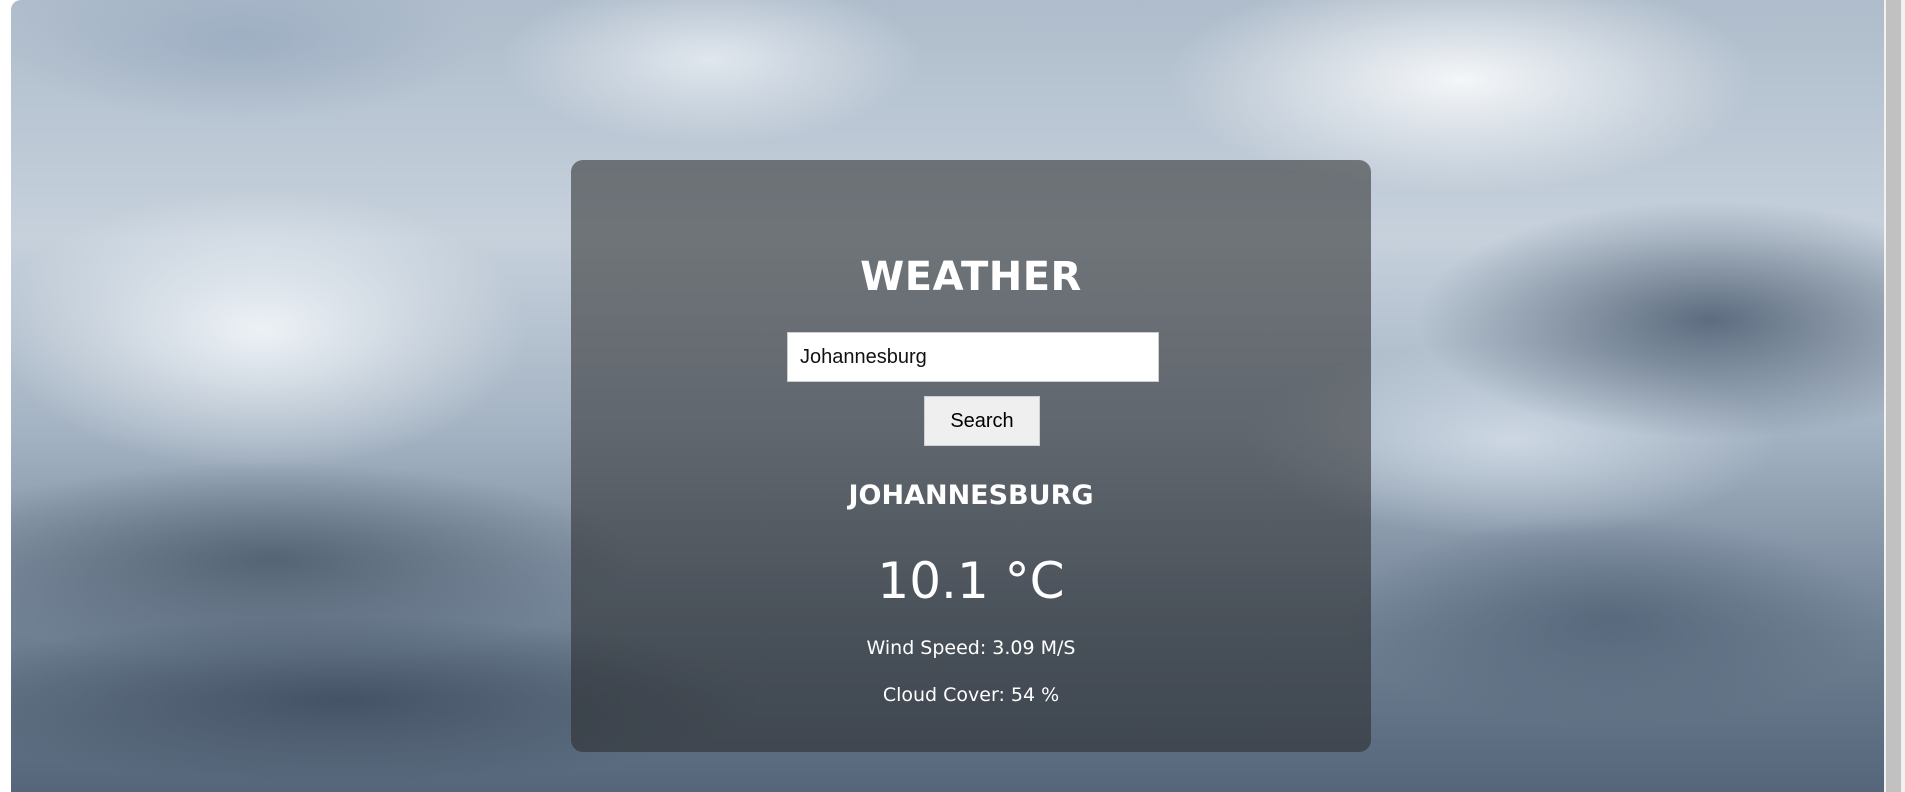 This screenshot has width=1905, height=792. Describe the element at coordinates (971, 277) in the screenshot. I see `app-title: WEATHER` at that location.